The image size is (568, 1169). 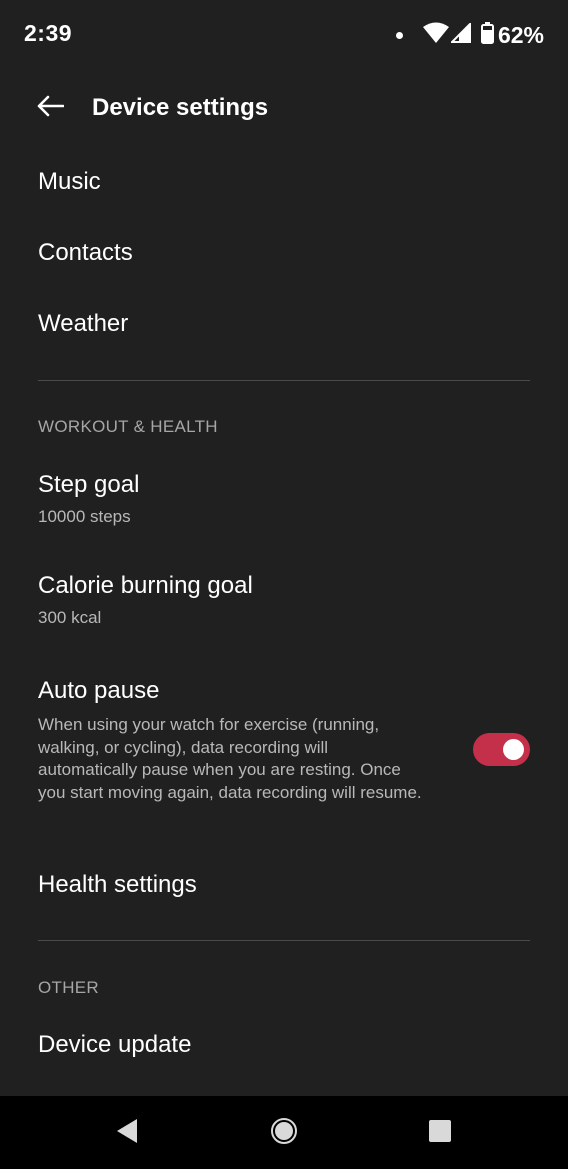 I want to click on status-icons: 62%, so click(x=469, y=35).